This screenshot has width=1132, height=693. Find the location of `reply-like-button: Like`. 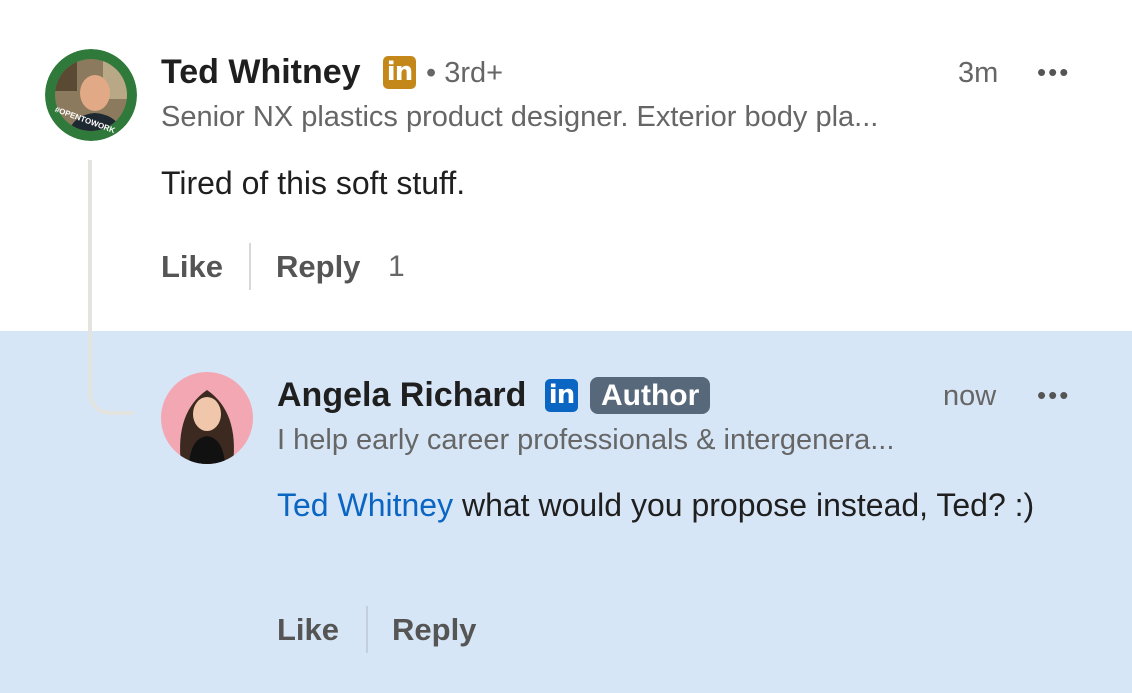

reply-like-button: Like is located at coordinates (308, 630).